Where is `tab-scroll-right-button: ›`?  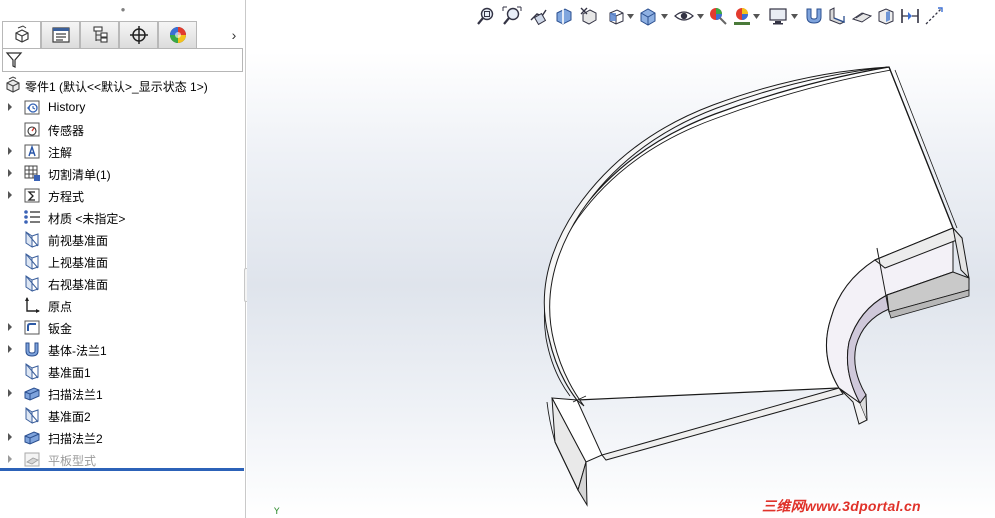
tab-scroll-right-button: › is located at coordinates (234, 34).